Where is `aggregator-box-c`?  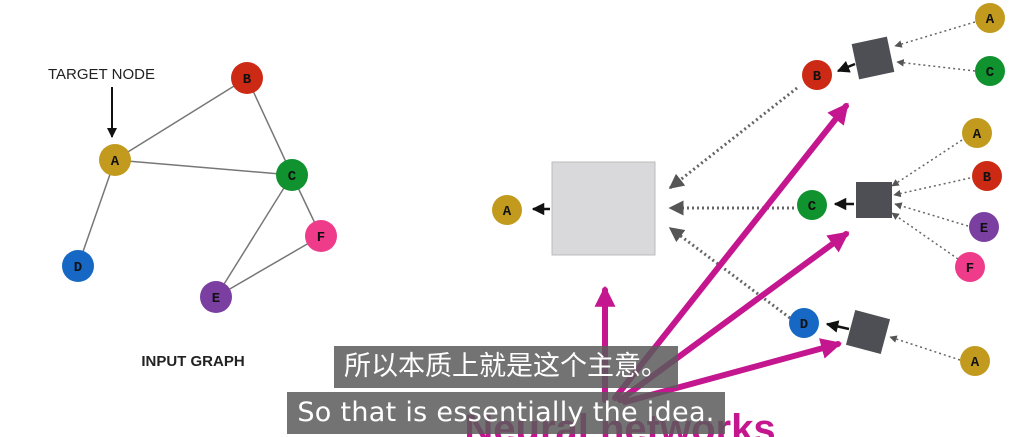 aggregator-box-c is located at coordinates (874, 200).